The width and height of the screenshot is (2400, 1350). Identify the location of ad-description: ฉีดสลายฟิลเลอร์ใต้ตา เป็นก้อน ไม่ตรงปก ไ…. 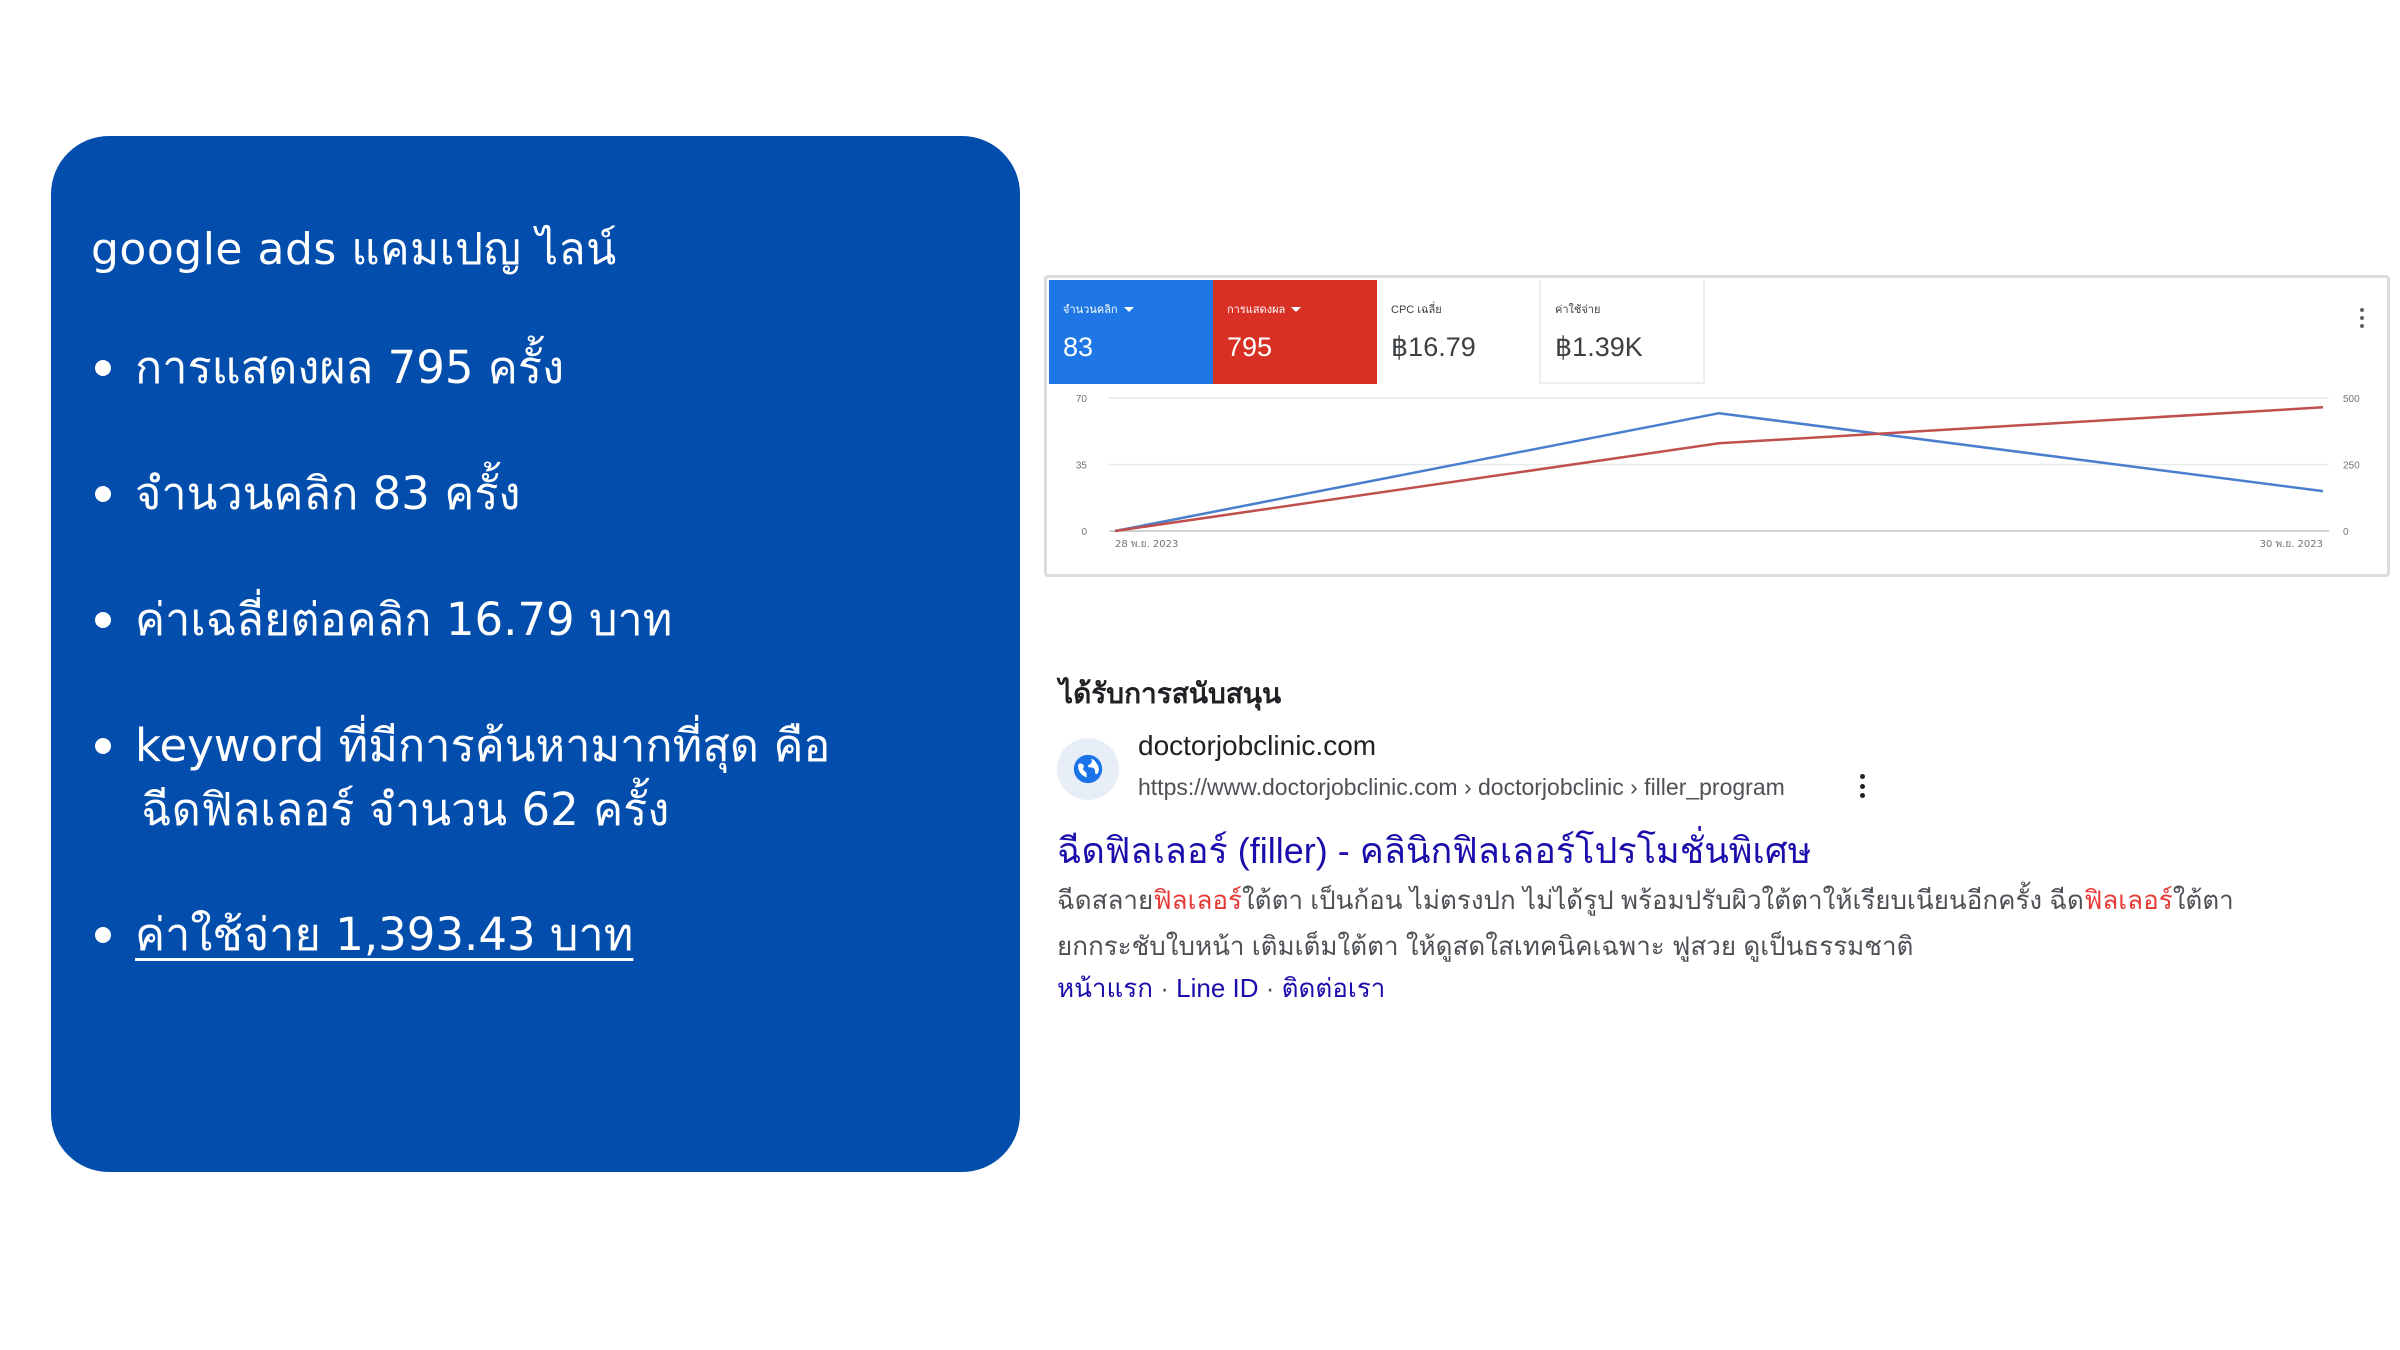
(1722, 923).